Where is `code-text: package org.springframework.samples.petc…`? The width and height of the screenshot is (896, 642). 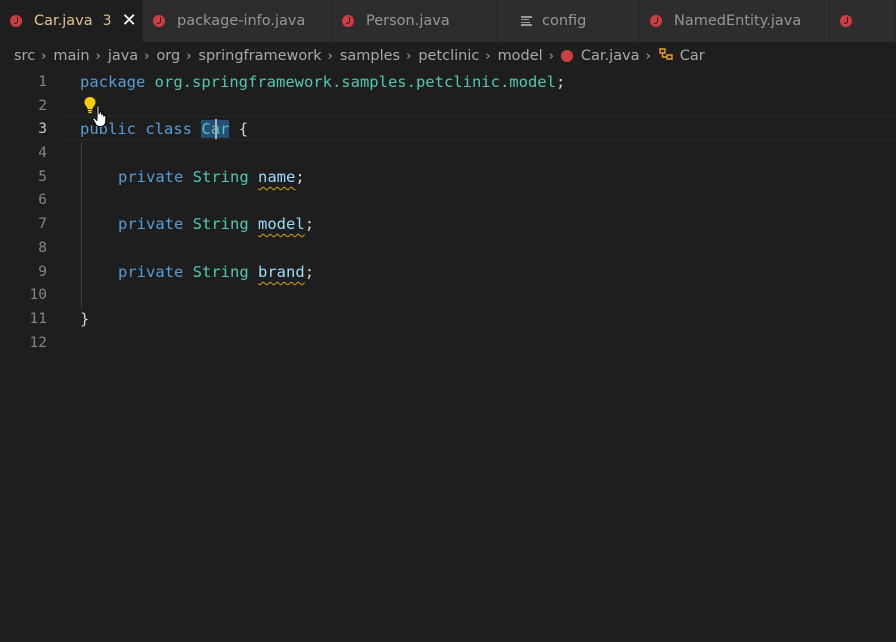 code-text: package org.springframework.samples.petc… is located at coordinates (322, 82).